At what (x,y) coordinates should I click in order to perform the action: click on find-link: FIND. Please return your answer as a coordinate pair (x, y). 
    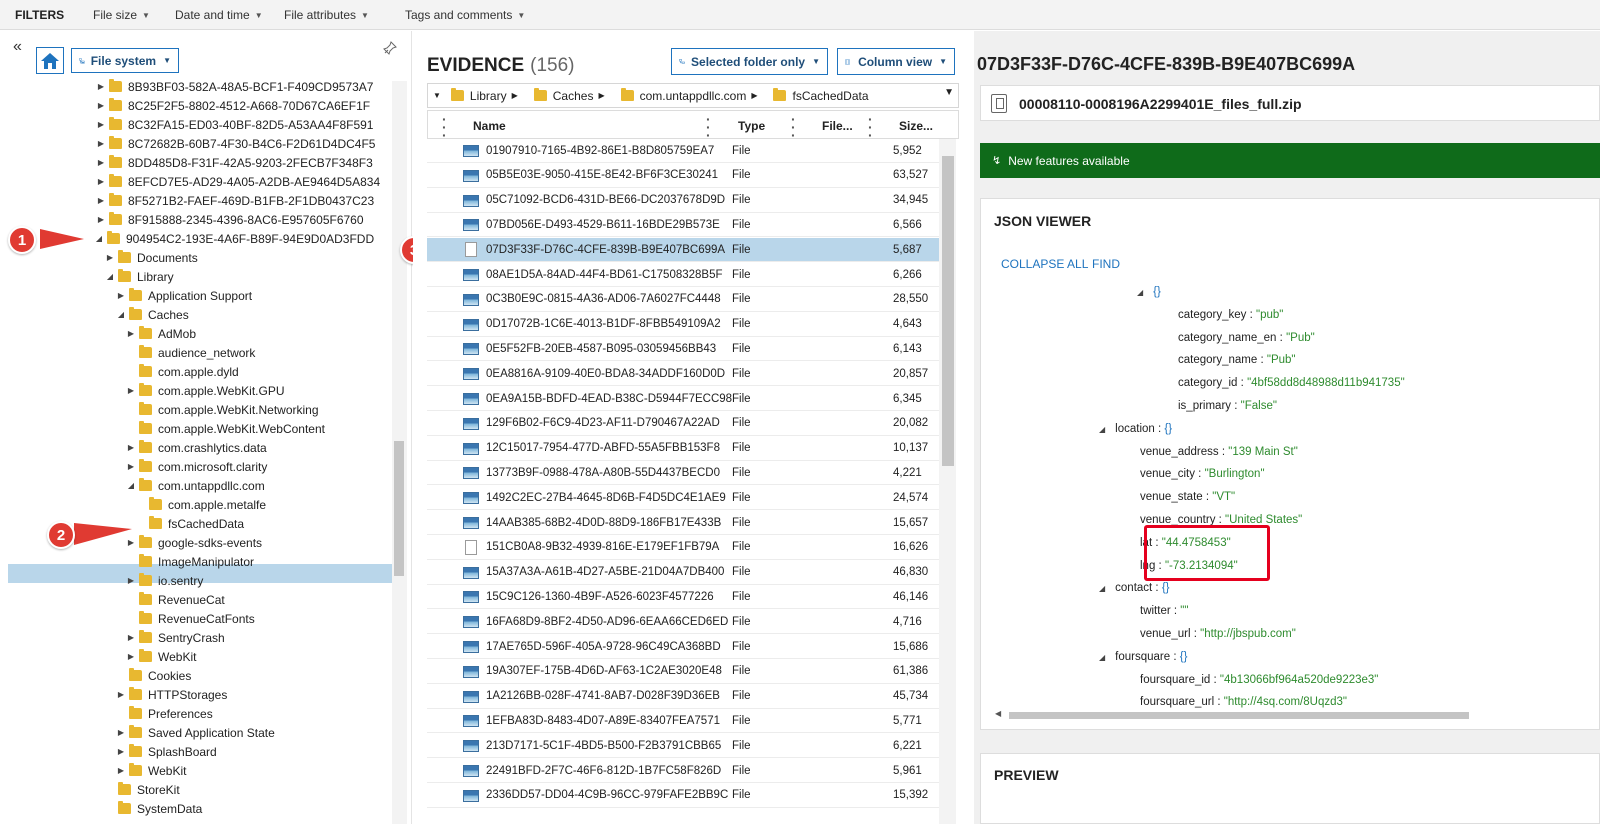
    Looking at the image, I should click on (1106, 264).